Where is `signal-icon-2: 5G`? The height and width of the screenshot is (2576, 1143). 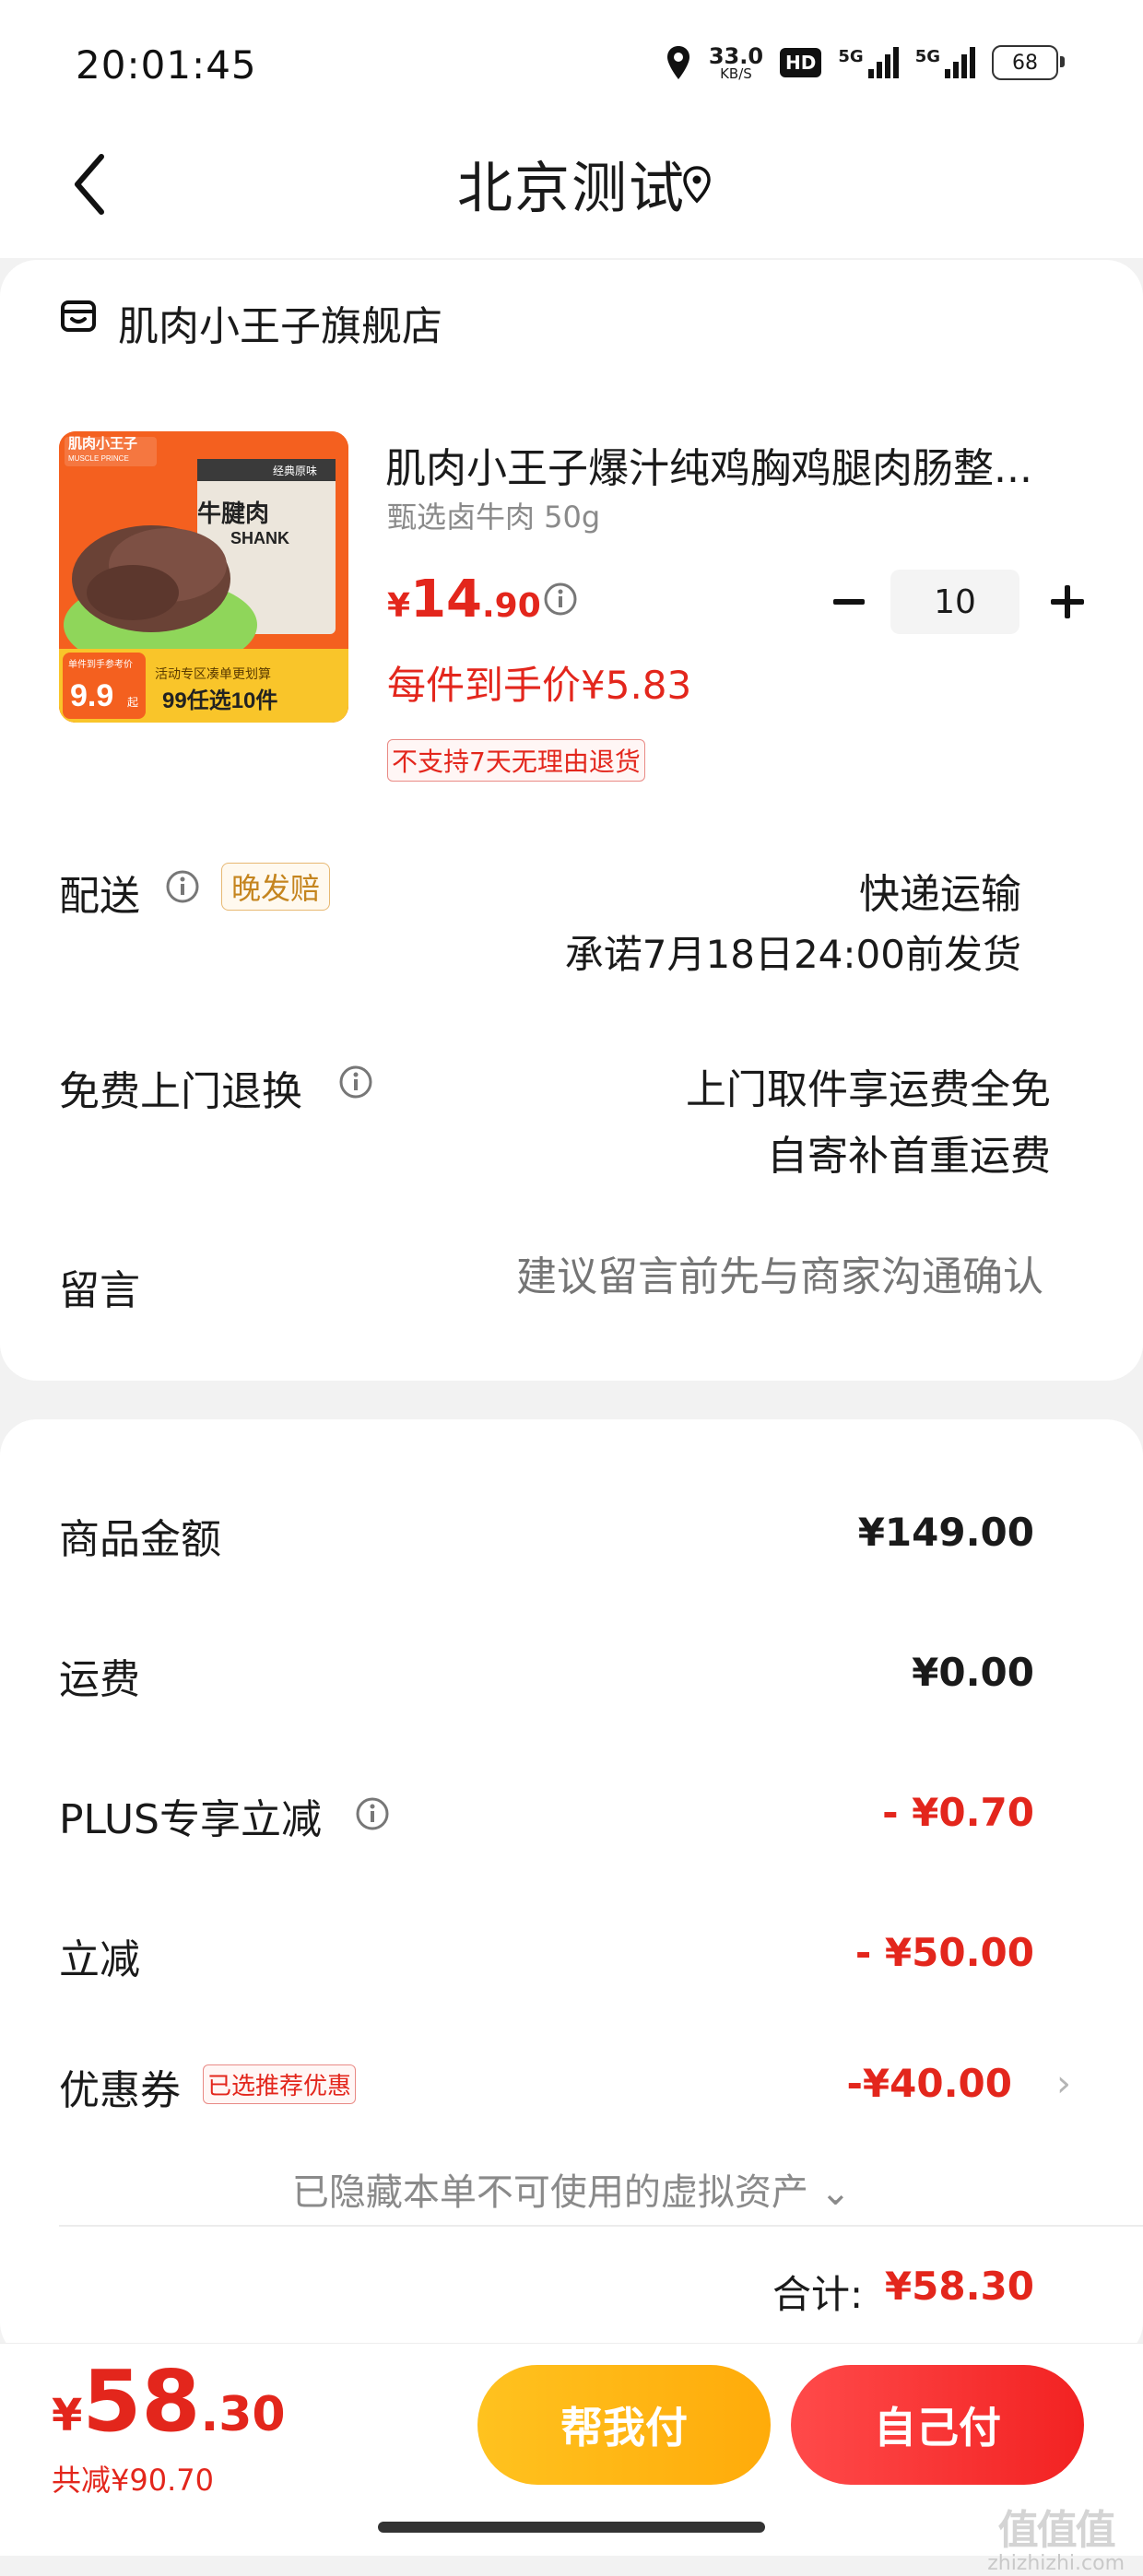 signal-icon-2: 5G is located at coordinates (945, 62).